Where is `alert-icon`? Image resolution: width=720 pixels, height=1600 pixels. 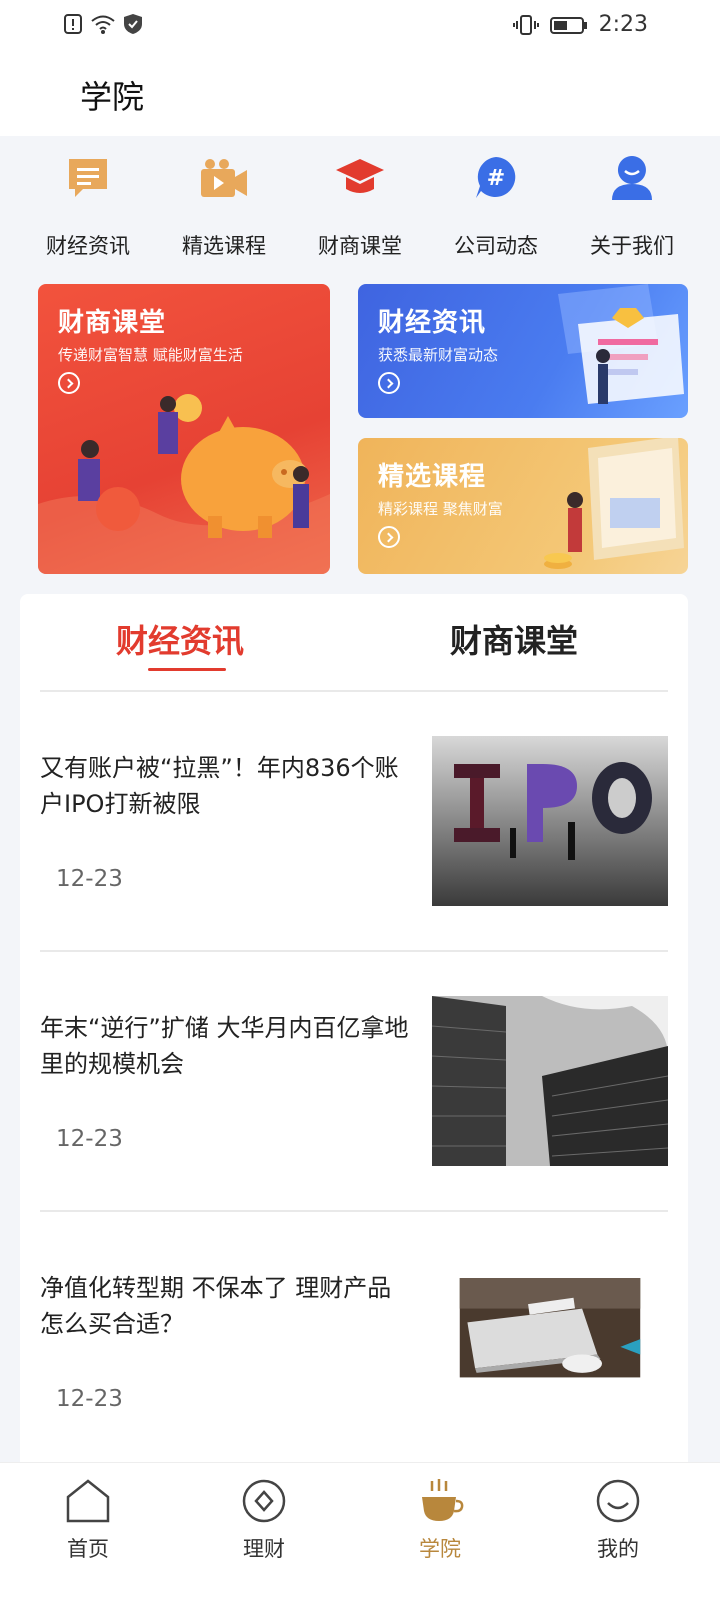 alert-icon is located at coordinates (73, 24).